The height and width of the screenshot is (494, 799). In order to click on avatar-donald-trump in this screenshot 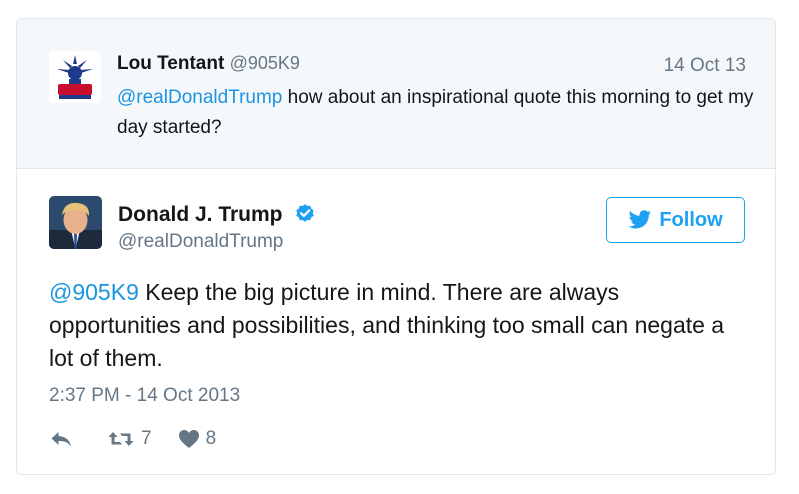, I will do `click(75, 222)`.